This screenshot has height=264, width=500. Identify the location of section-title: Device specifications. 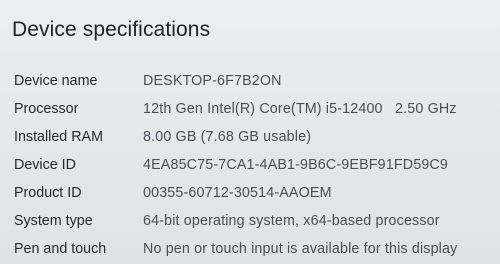
(111, 29).